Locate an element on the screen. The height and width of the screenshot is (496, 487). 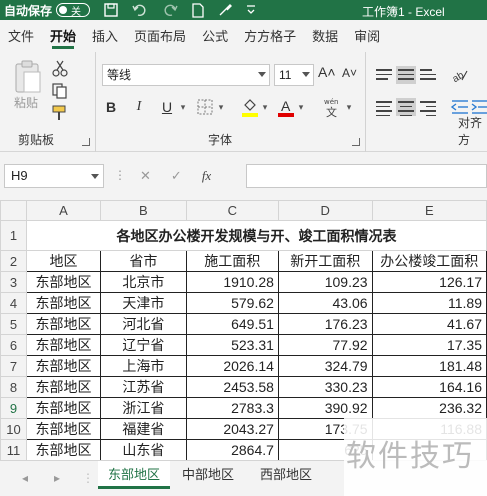
tab-3: 页面布局 is located at coordinates (160, 36).